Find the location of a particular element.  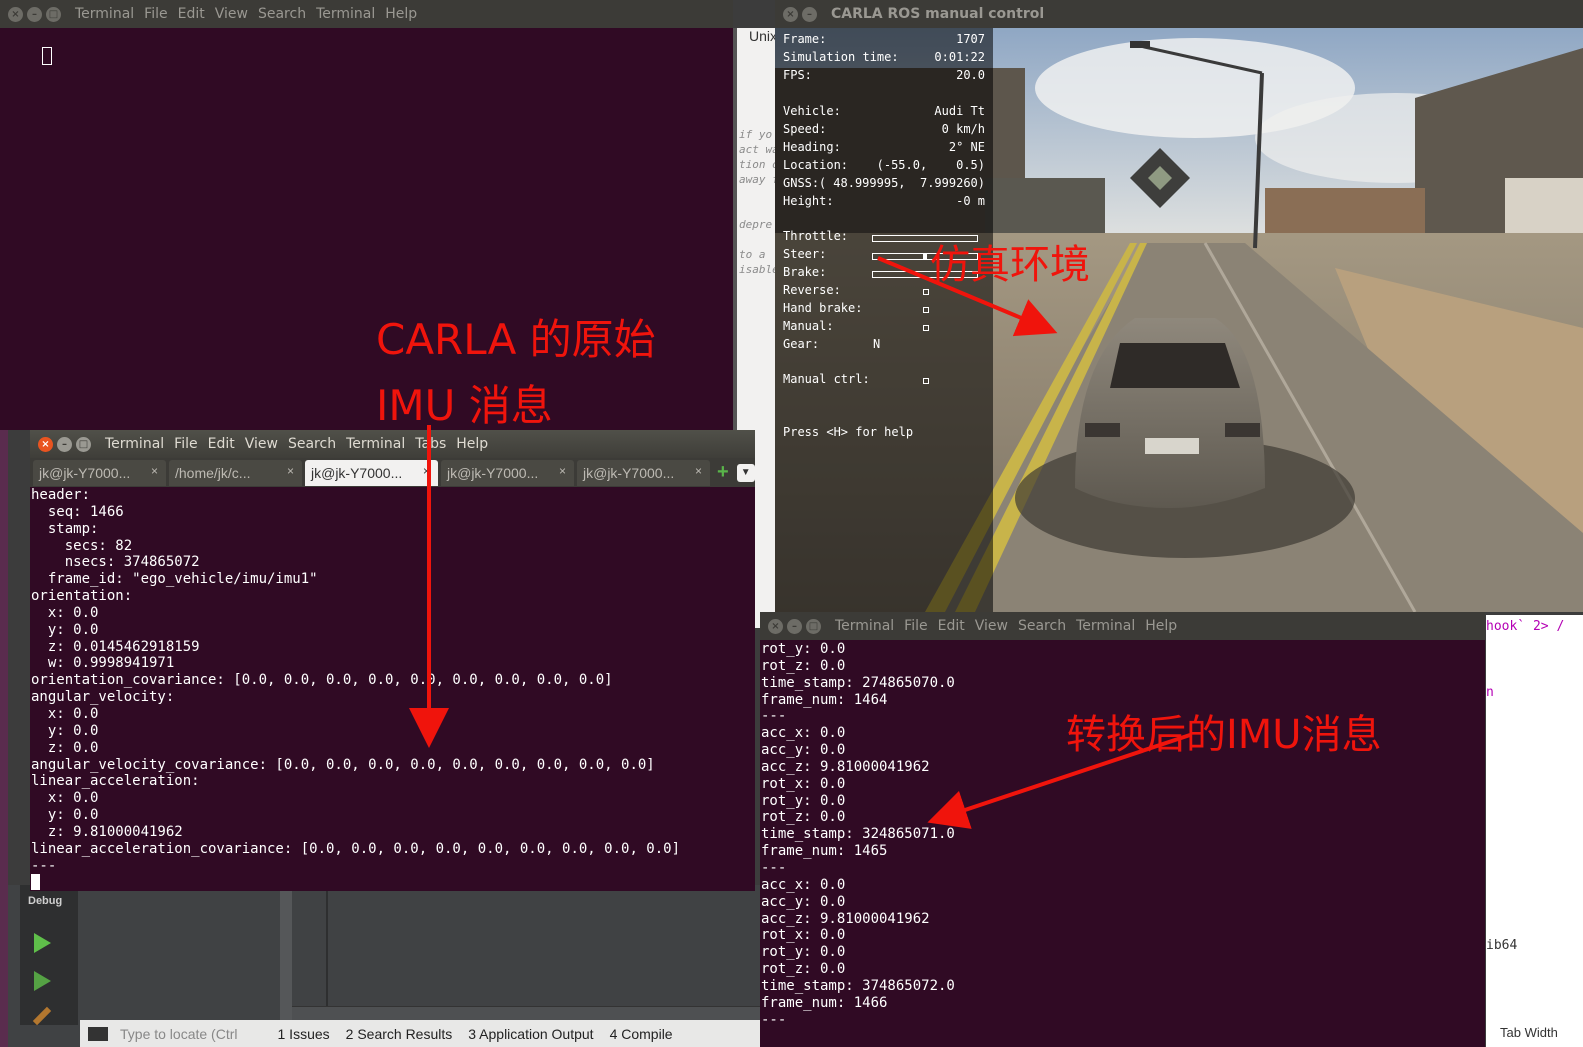

terminal-line: acc_z: 9.81000041962 is located at coordinates (845, 918).